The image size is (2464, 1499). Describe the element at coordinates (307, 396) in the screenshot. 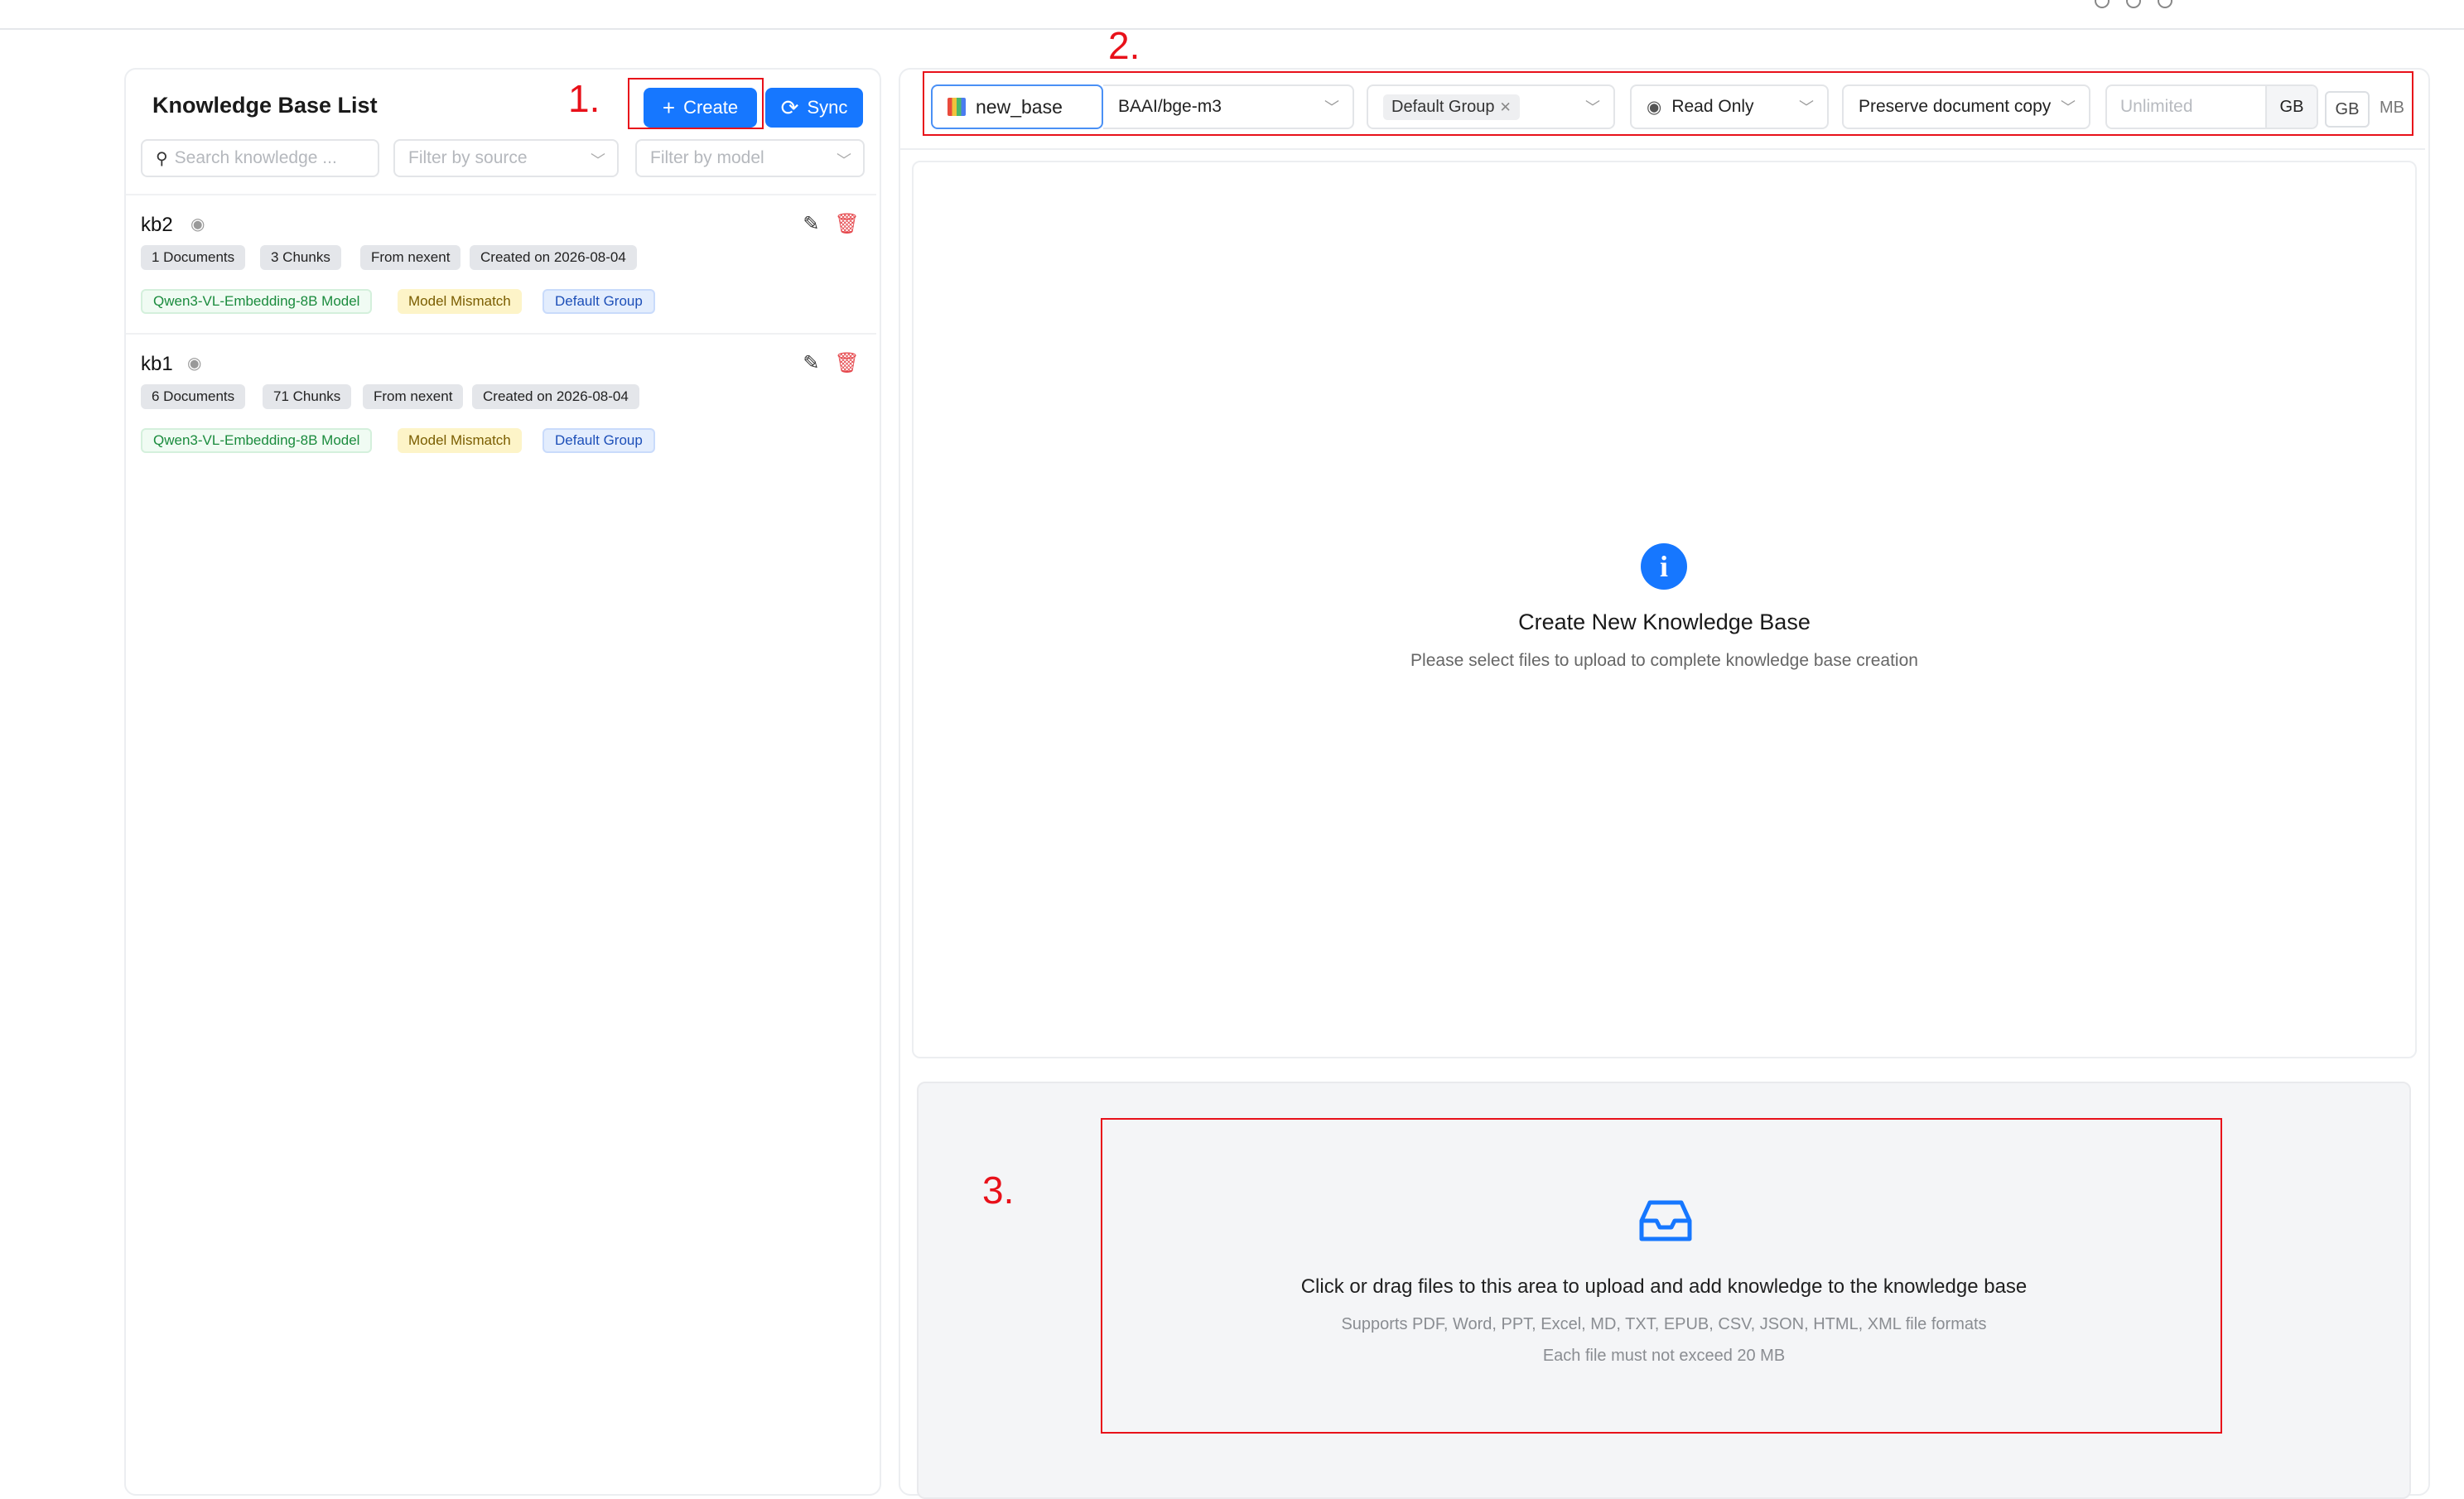

I see `chunks-count-tag: 71 Chunks` at that location.